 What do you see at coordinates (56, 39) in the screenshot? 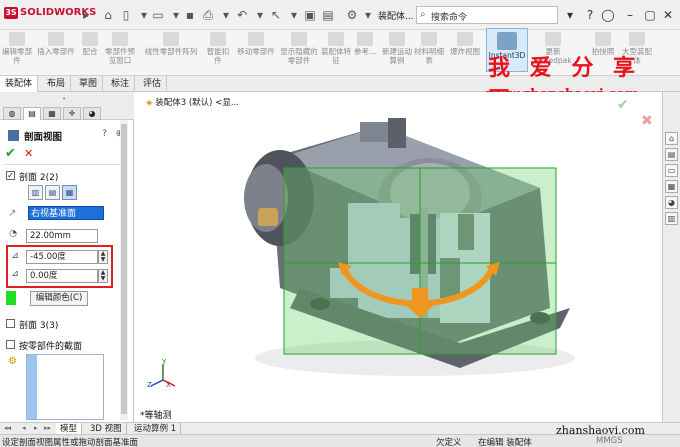
I see `insert-component-icon` at bounding box center [56, 39].